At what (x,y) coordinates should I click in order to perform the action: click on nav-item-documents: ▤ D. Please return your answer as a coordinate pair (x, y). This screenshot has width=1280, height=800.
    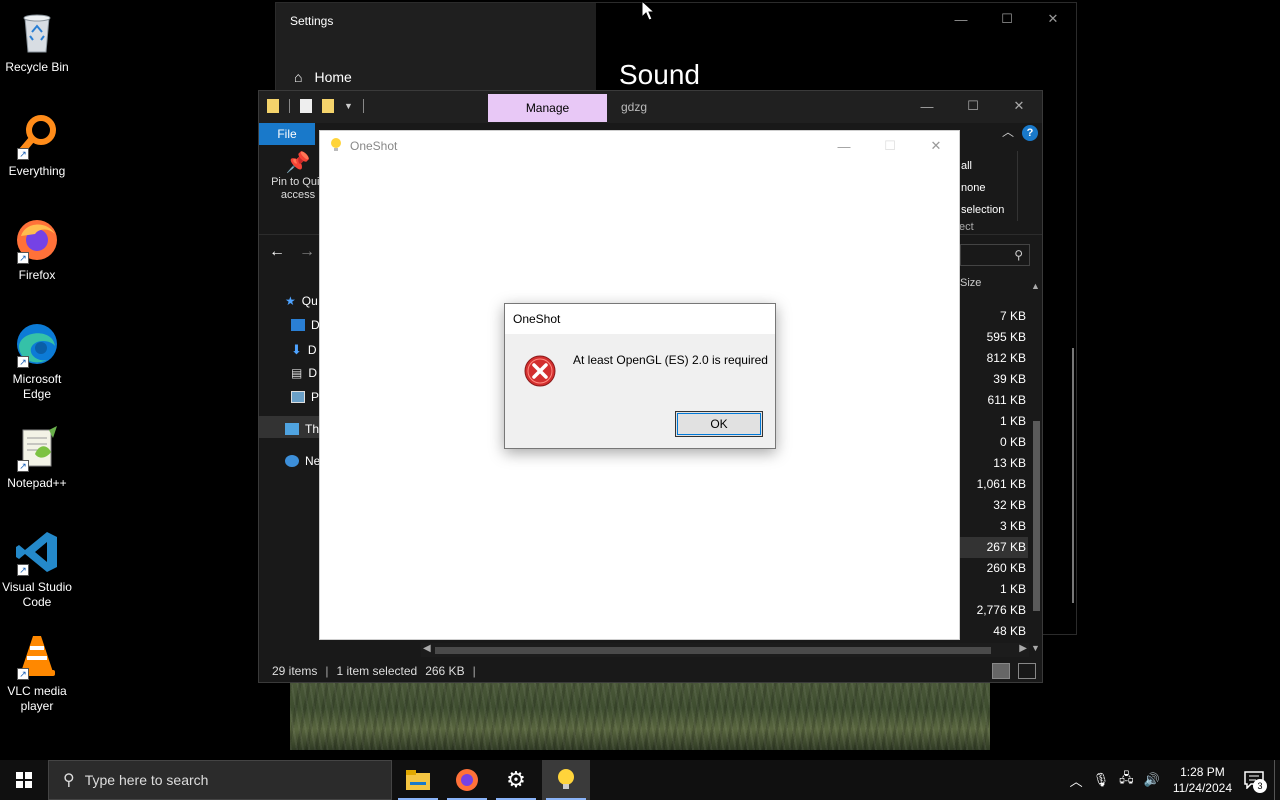
    Looking at the image, I should click on (304, 373).